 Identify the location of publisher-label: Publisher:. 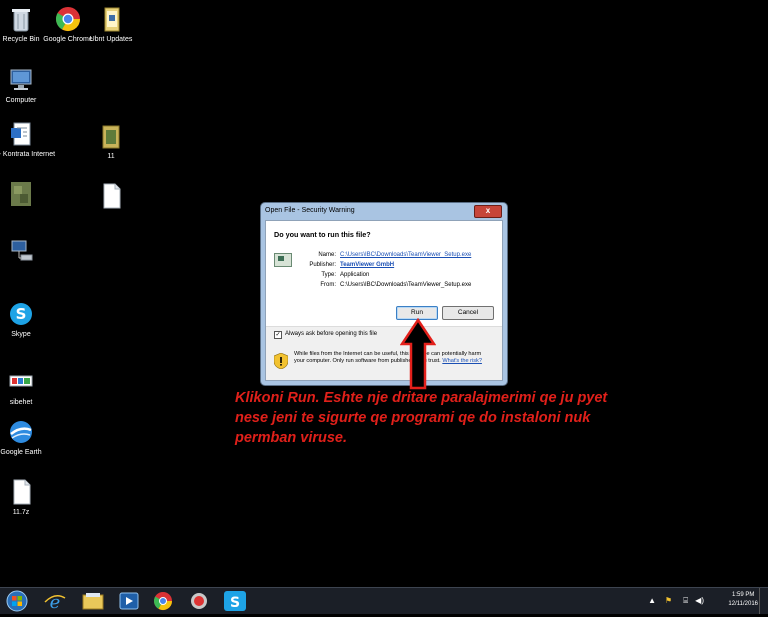
(322, 265).